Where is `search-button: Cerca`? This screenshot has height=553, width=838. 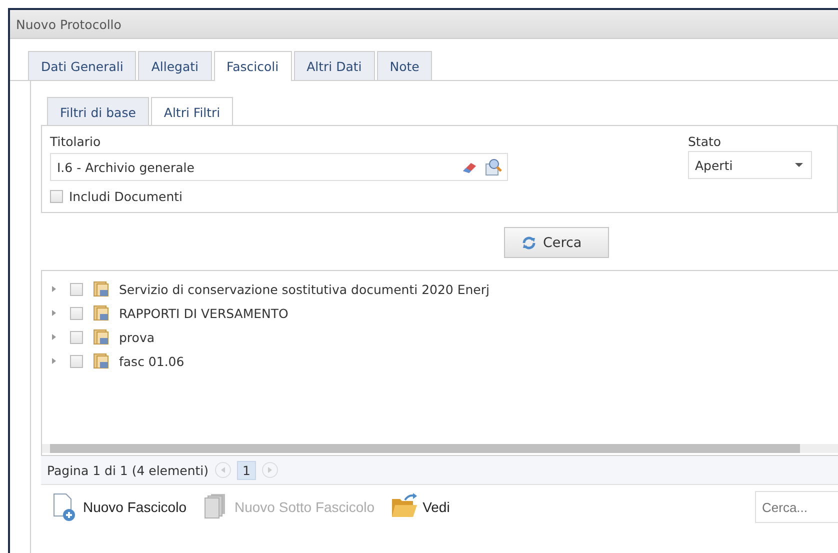 search-button: Cerca is located at coordinates (556, 242).